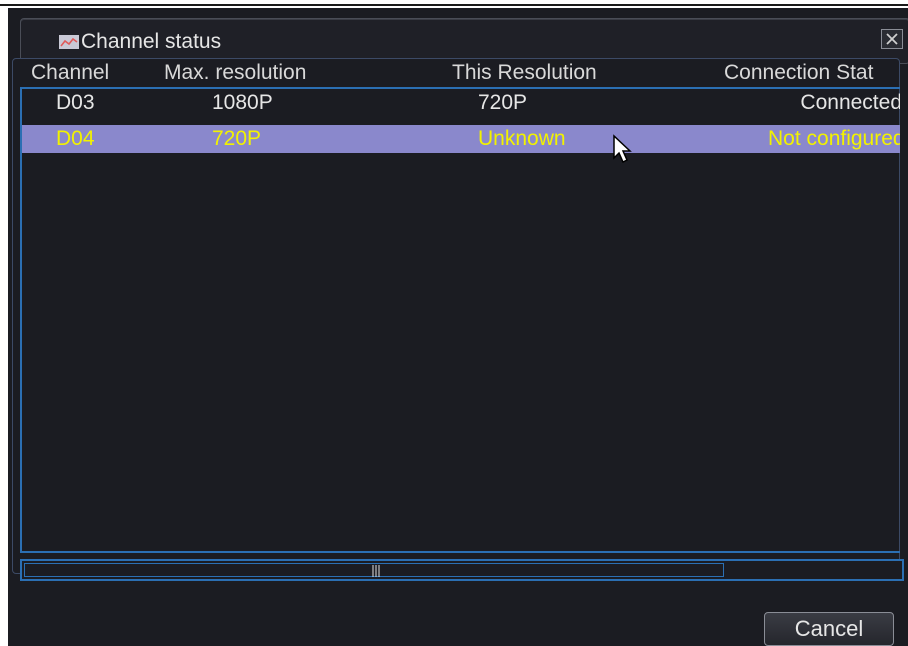  What do you see at coordinates (834, 138) in the screenshot?
I see `cell-connection-status: Not configured` at bounding box center [834, 138].